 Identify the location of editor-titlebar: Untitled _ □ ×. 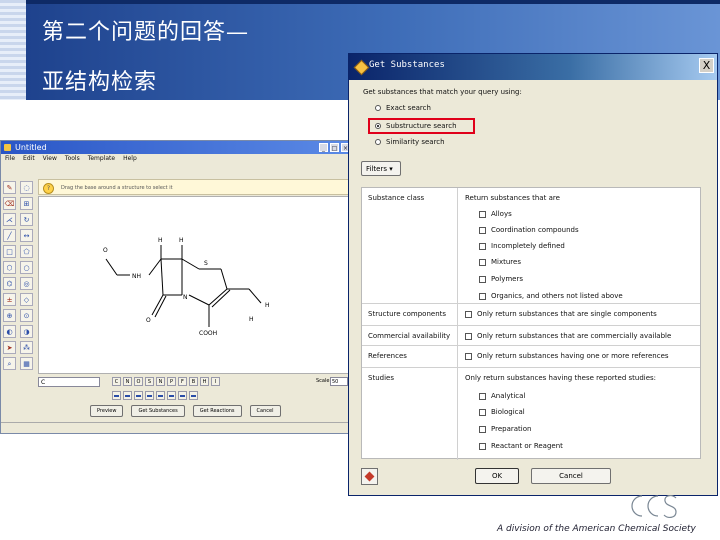
(177, 147).